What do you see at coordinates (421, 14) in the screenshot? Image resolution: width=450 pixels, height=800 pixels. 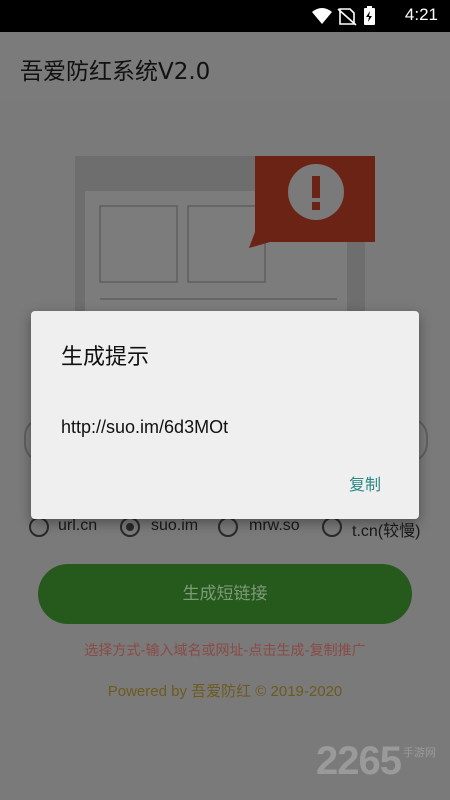 I see `clock: 4:21` at bounding box center [421, 14].